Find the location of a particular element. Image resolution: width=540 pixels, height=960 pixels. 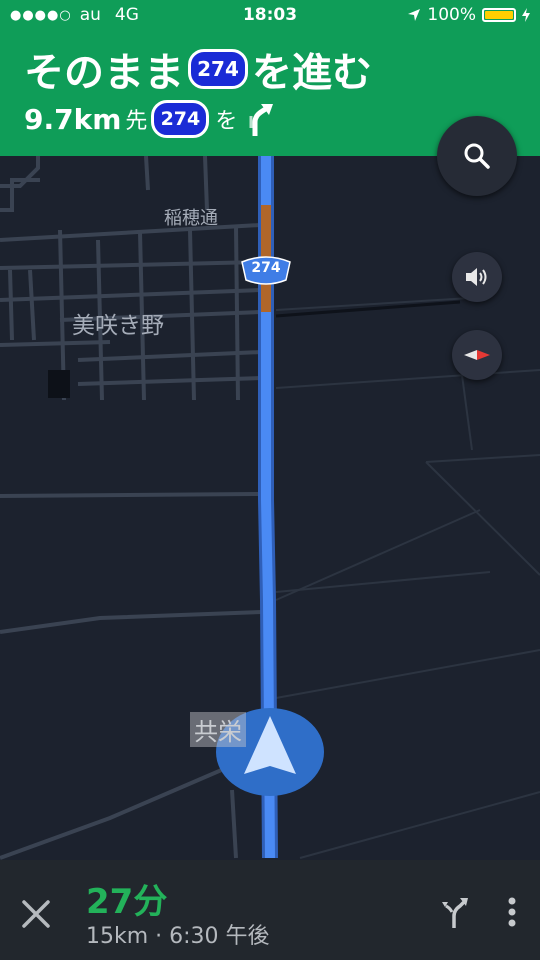

trip-summary-bar: 27分 15km · 6:30 午後 is located at coordinates (270, 910).